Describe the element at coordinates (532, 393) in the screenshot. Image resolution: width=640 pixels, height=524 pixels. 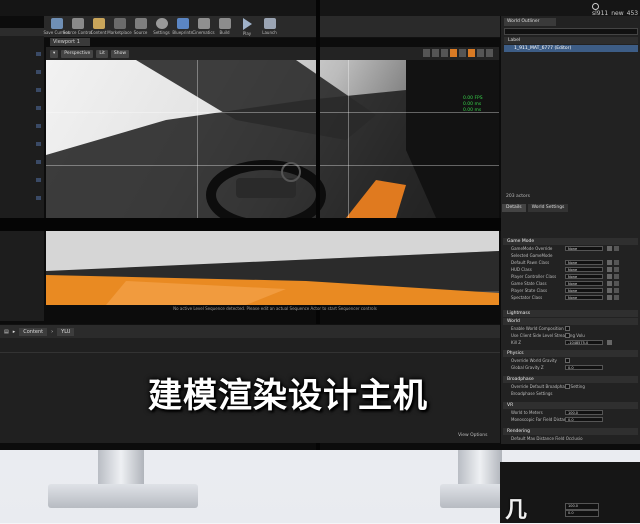
I see `prop-broadphase-settings: Broadphase Settings` at that location.